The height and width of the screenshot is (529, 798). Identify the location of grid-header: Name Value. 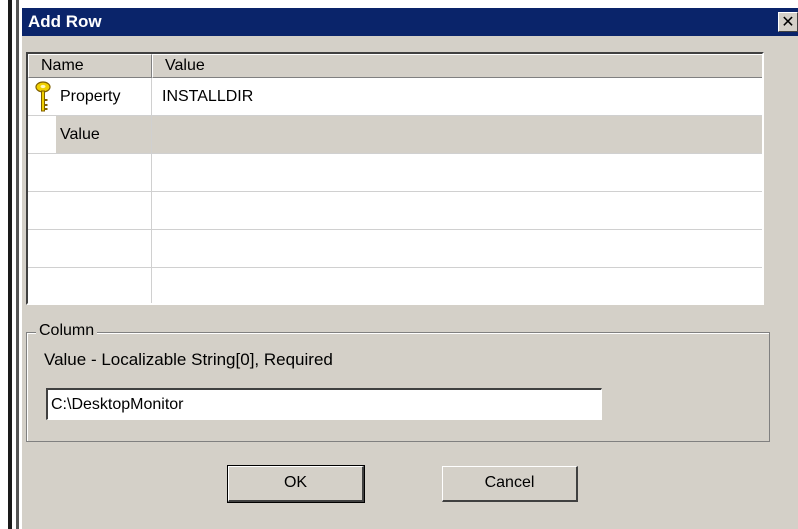
(395, 66).